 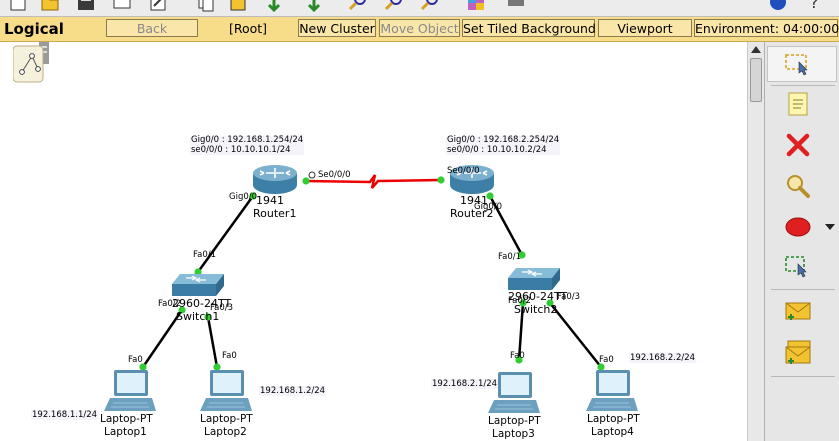 I want to click on link-switch2-laptop4, so click(x=575, y=335).